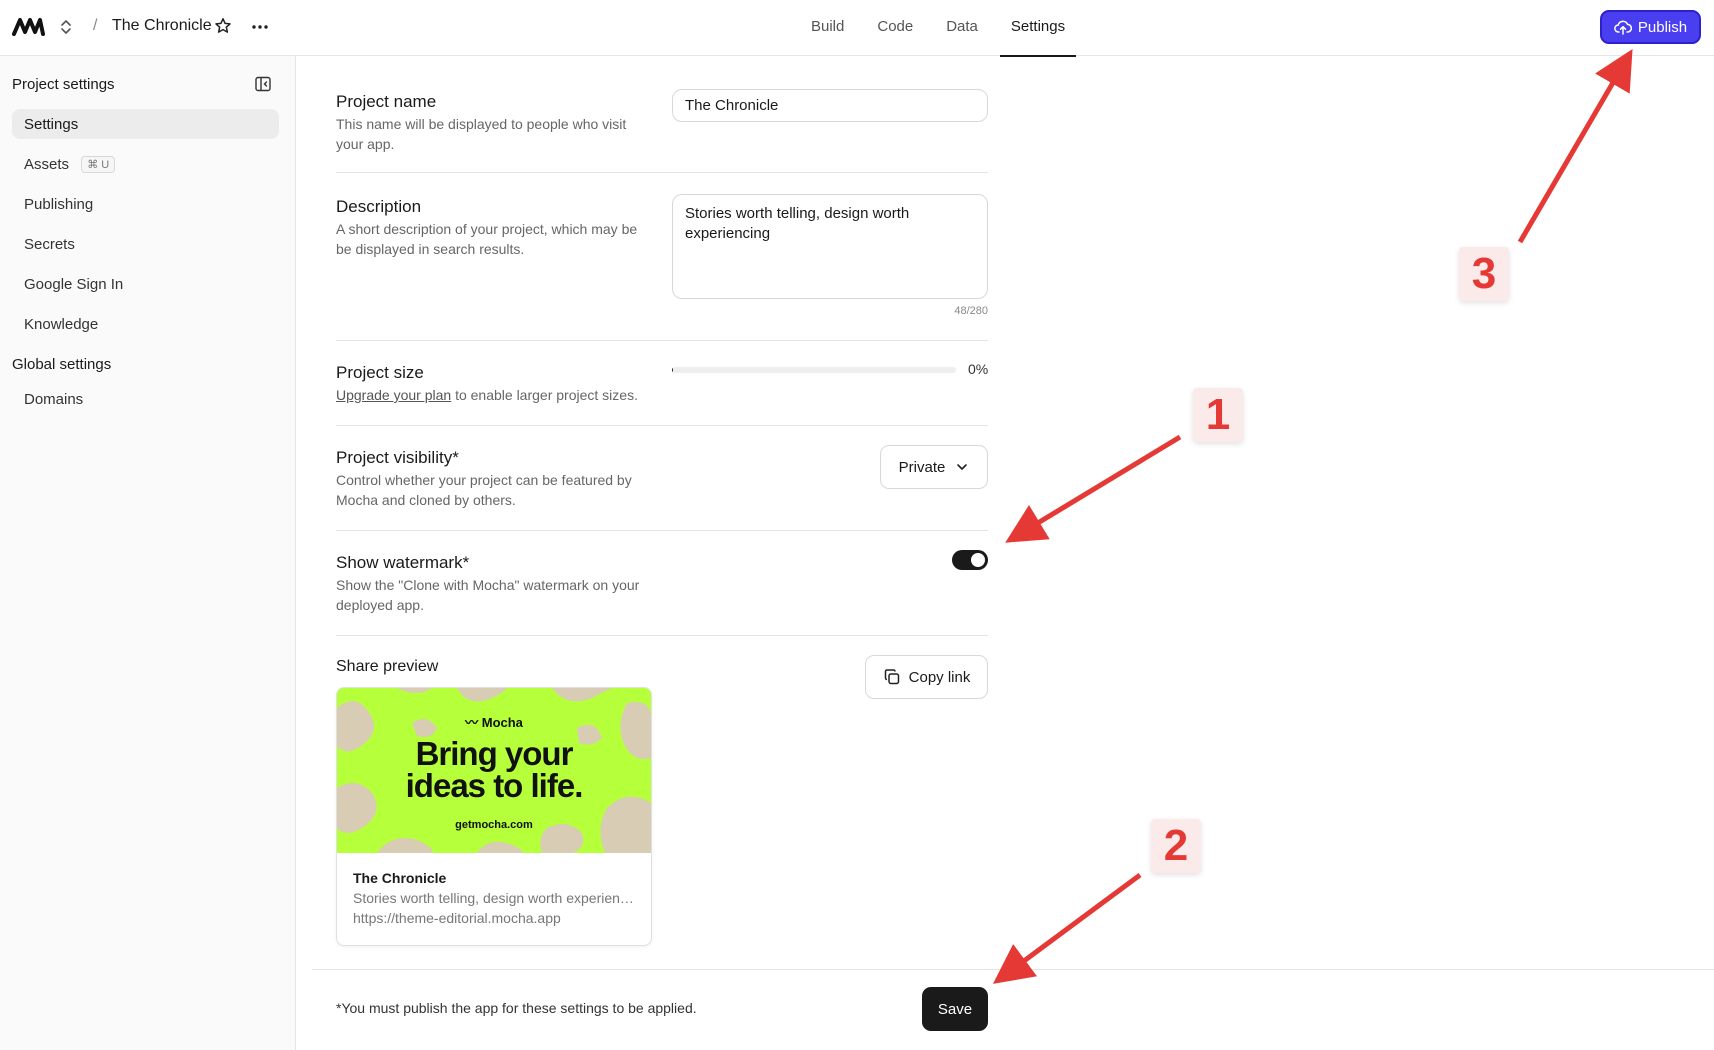  What do you see at coordinates (971, 311) in the screenshot?
I see `description-char-counter: 48/280` at bounding box center [971, 311].